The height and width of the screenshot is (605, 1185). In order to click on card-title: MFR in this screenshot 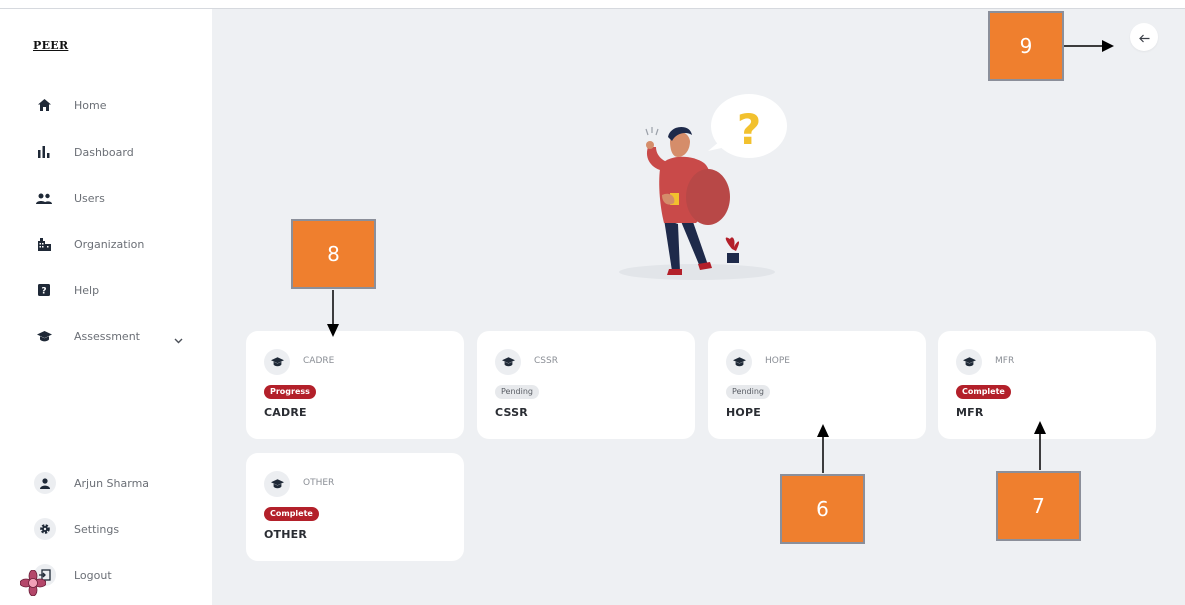, I will do `click(970, 412)`.